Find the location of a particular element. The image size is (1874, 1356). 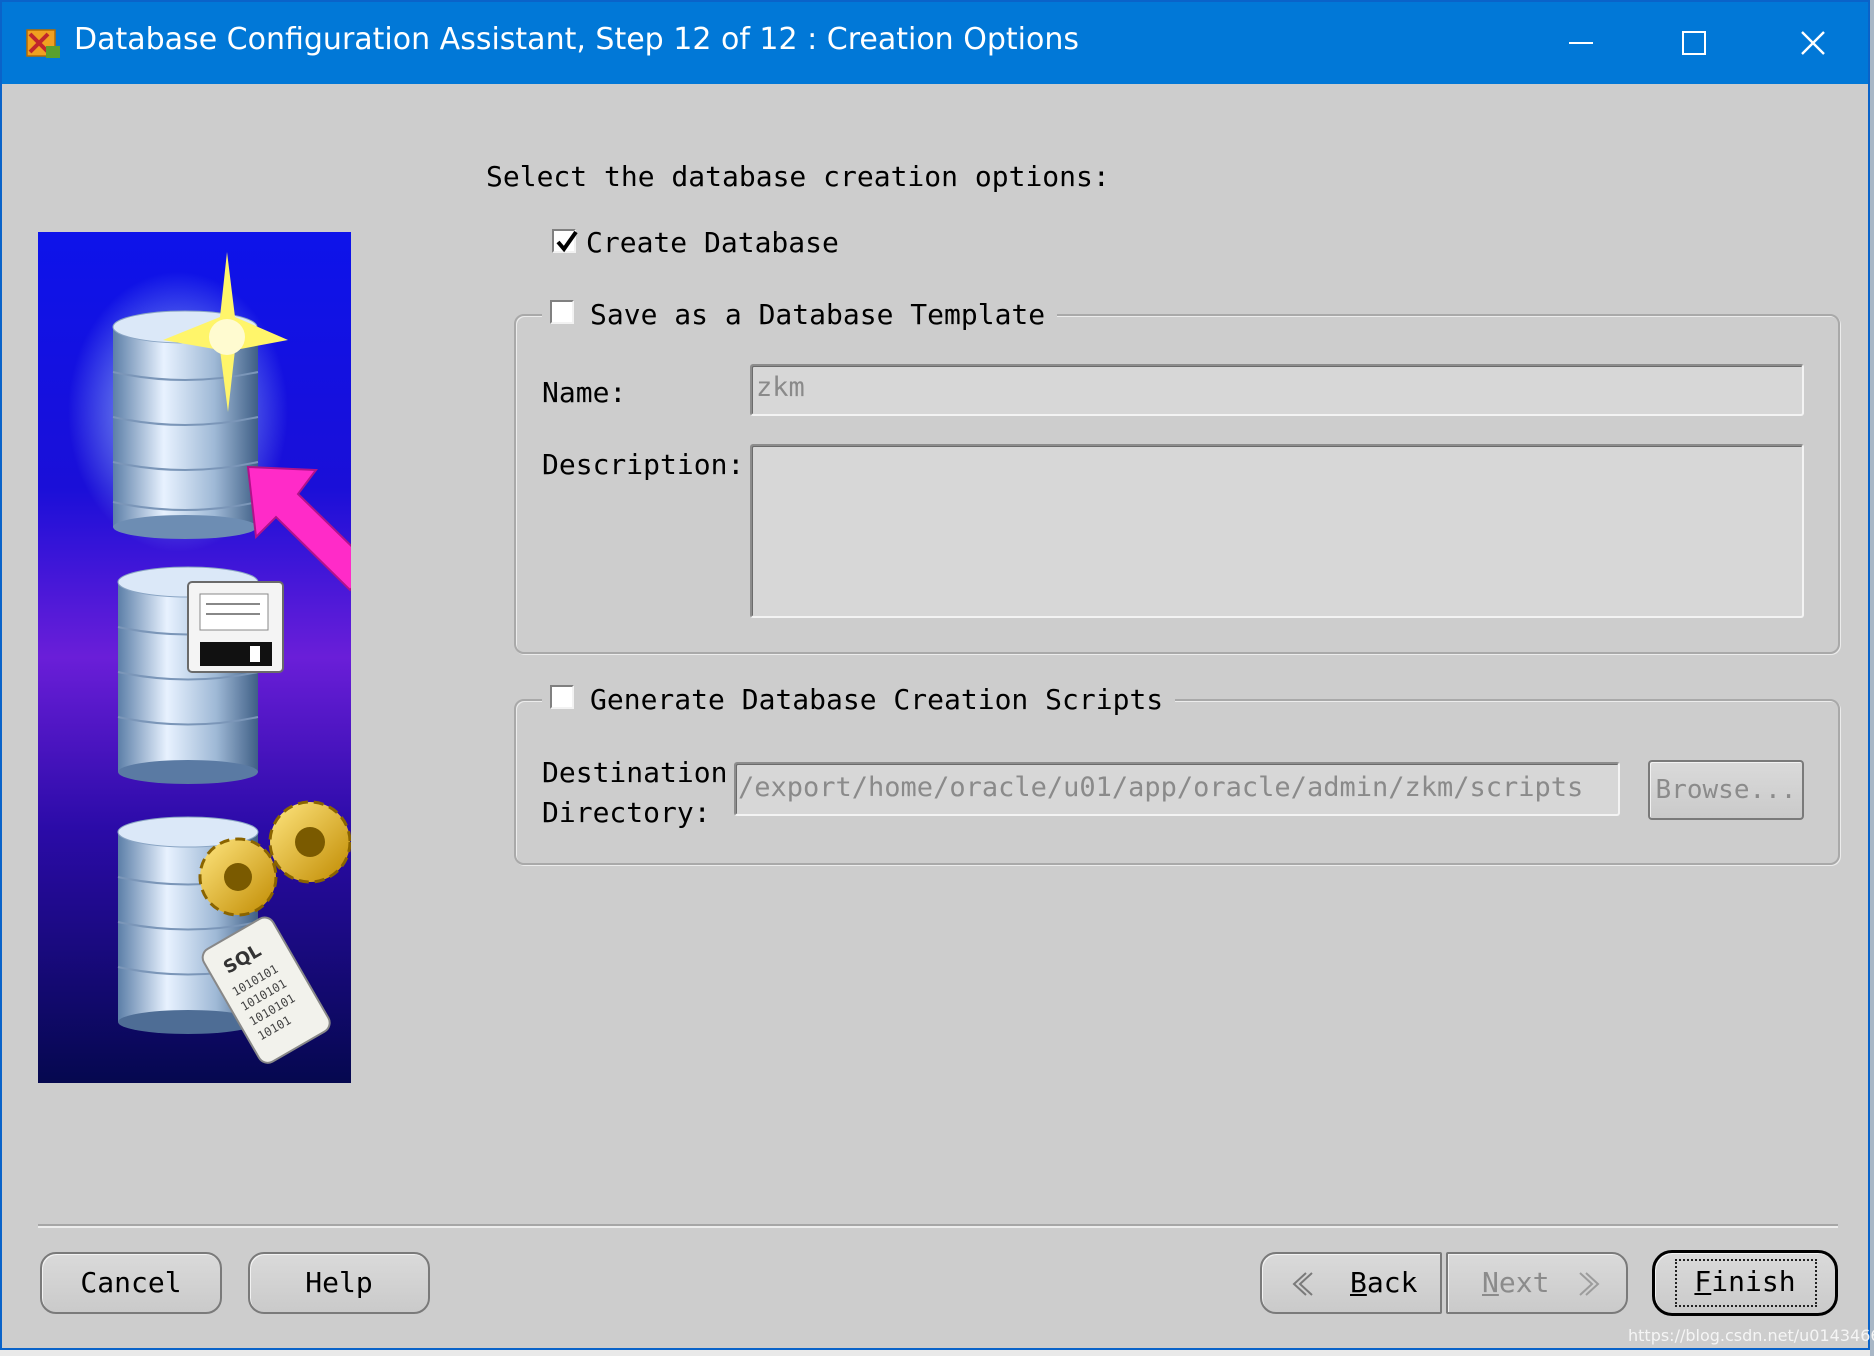

next-button-label: Next is located at coordinates (1516, 1282).